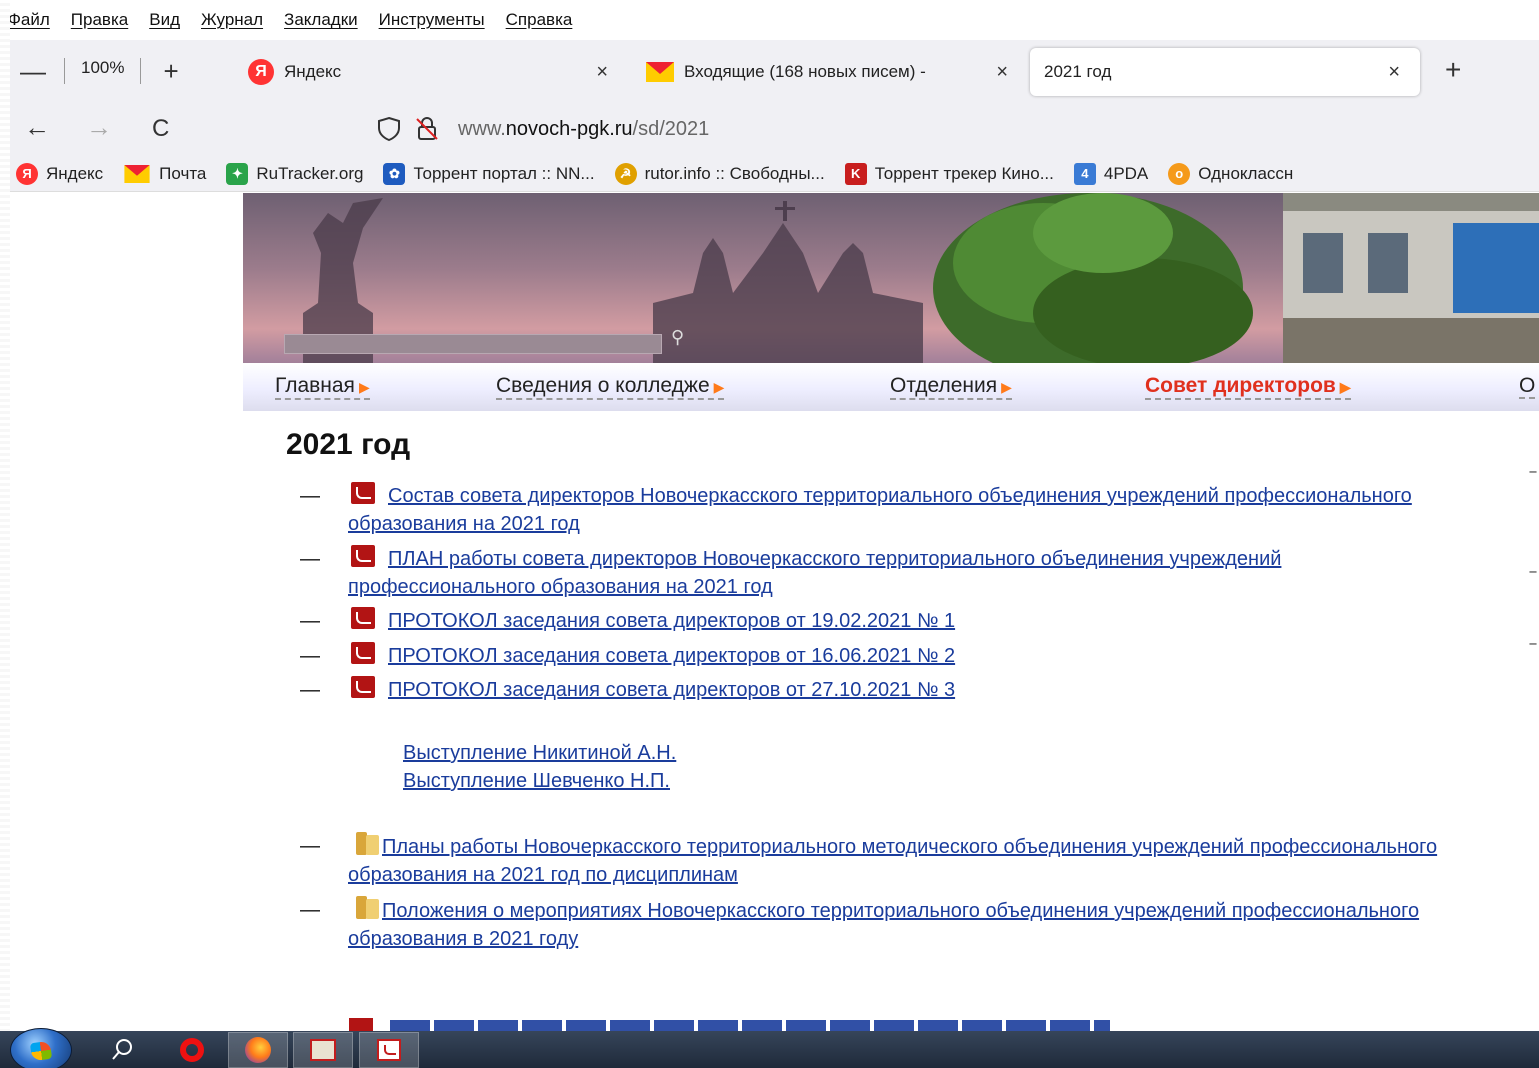 This screenshot has height=1068, width=1539. Describe the element at coordinates (482, 128) in the screenshot. I see `url-prefix: www.` at that location.